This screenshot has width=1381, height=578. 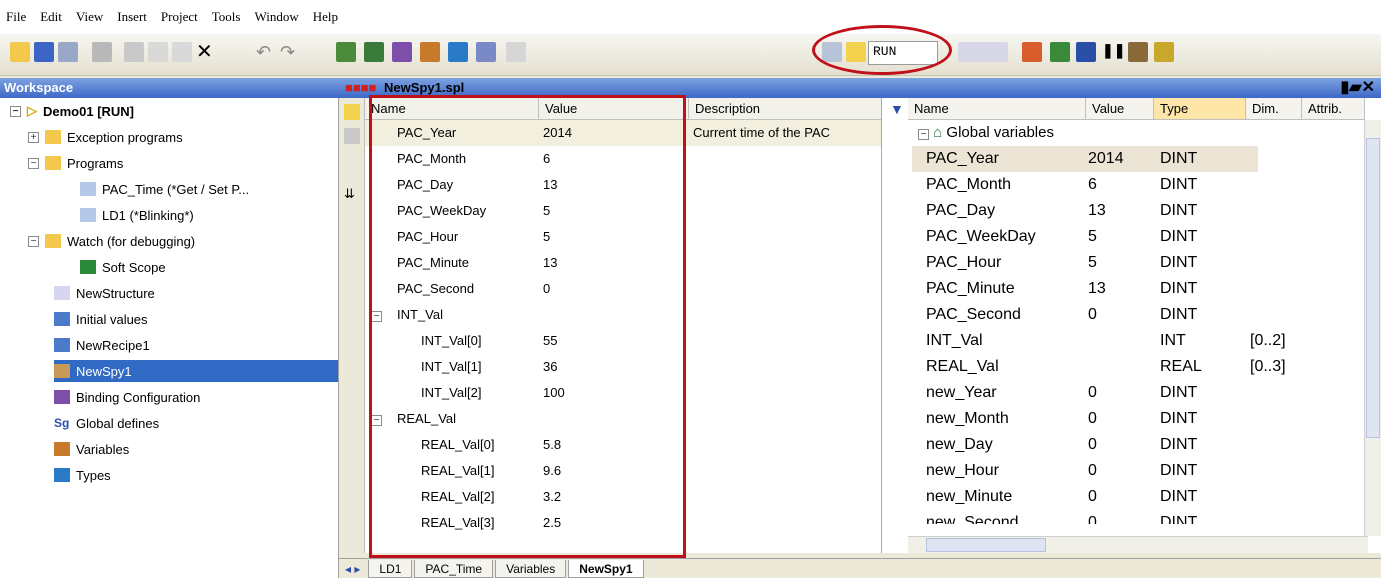 I want to click on global-variables-group: − ⌂ Global variables, so click(x=986, y=133).